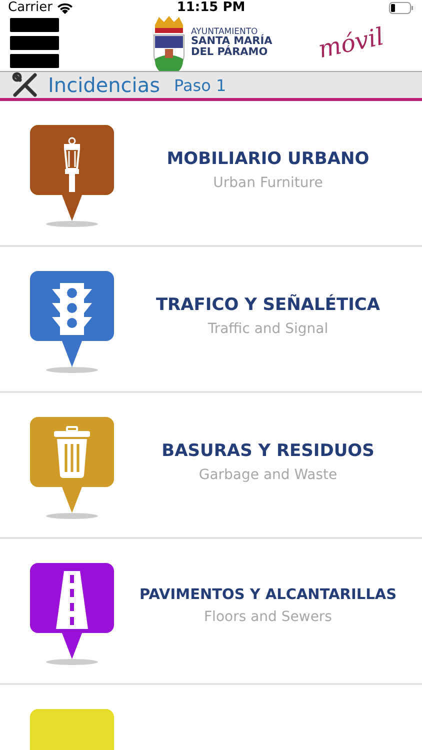  I want to click on carrier-label: Carrier, so click(30, 7).